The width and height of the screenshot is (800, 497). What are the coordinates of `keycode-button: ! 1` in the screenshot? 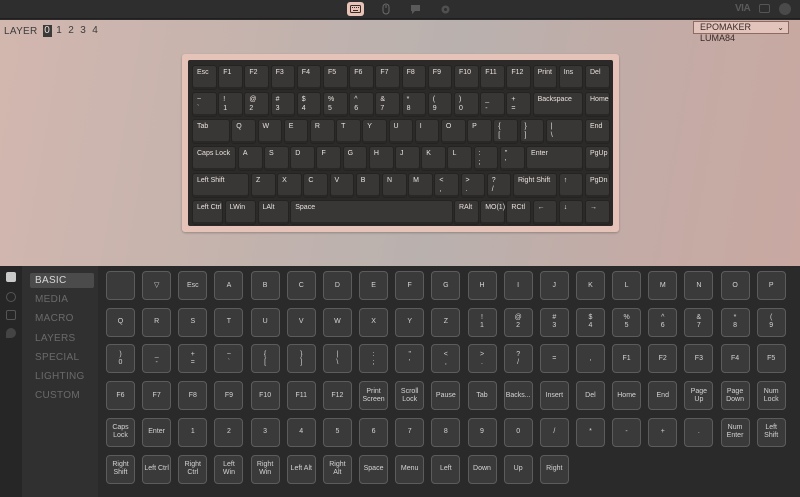 It's located at (482, 322).